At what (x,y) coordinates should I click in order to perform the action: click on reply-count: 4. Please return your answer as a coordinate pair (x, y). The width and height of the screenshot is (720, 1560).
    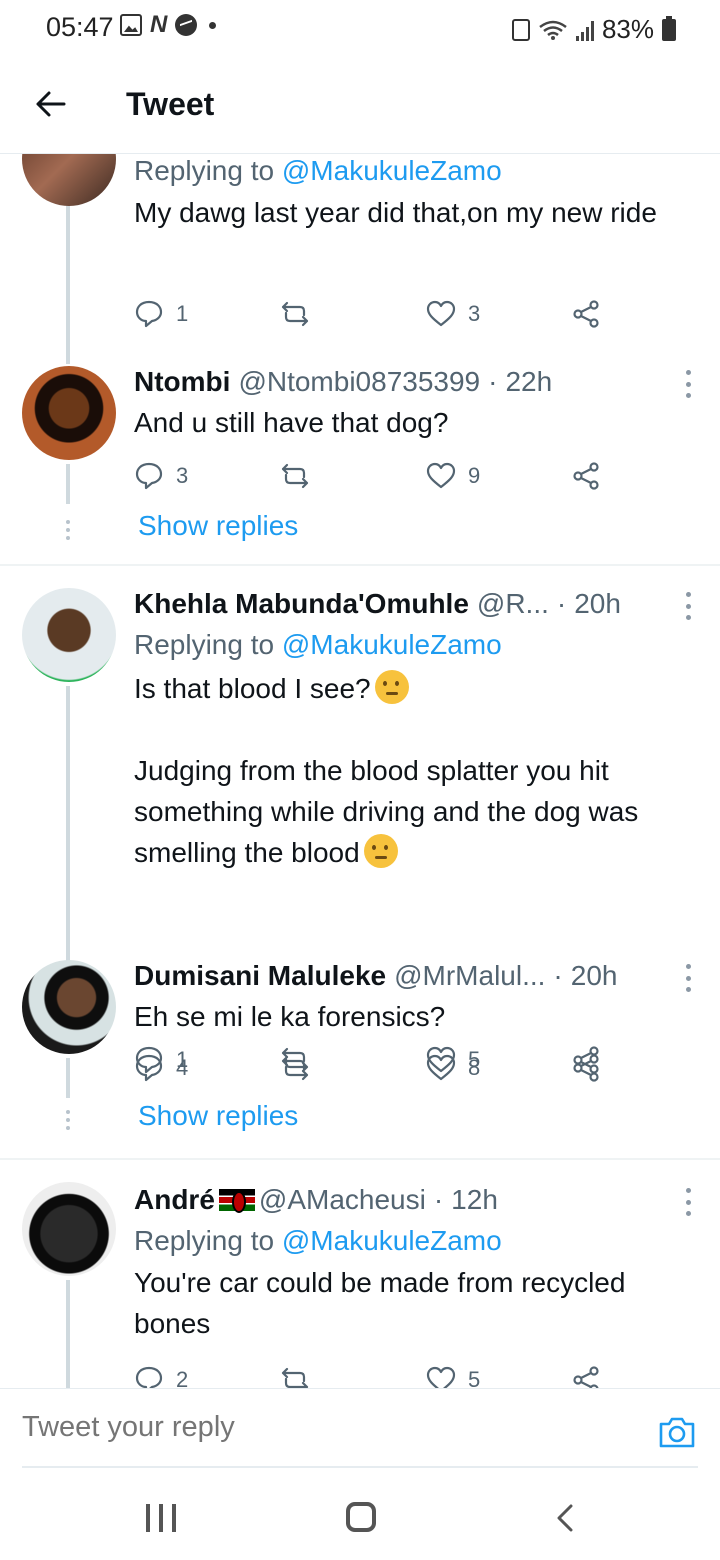
    Looking at the image, I should click on (182, 1067).